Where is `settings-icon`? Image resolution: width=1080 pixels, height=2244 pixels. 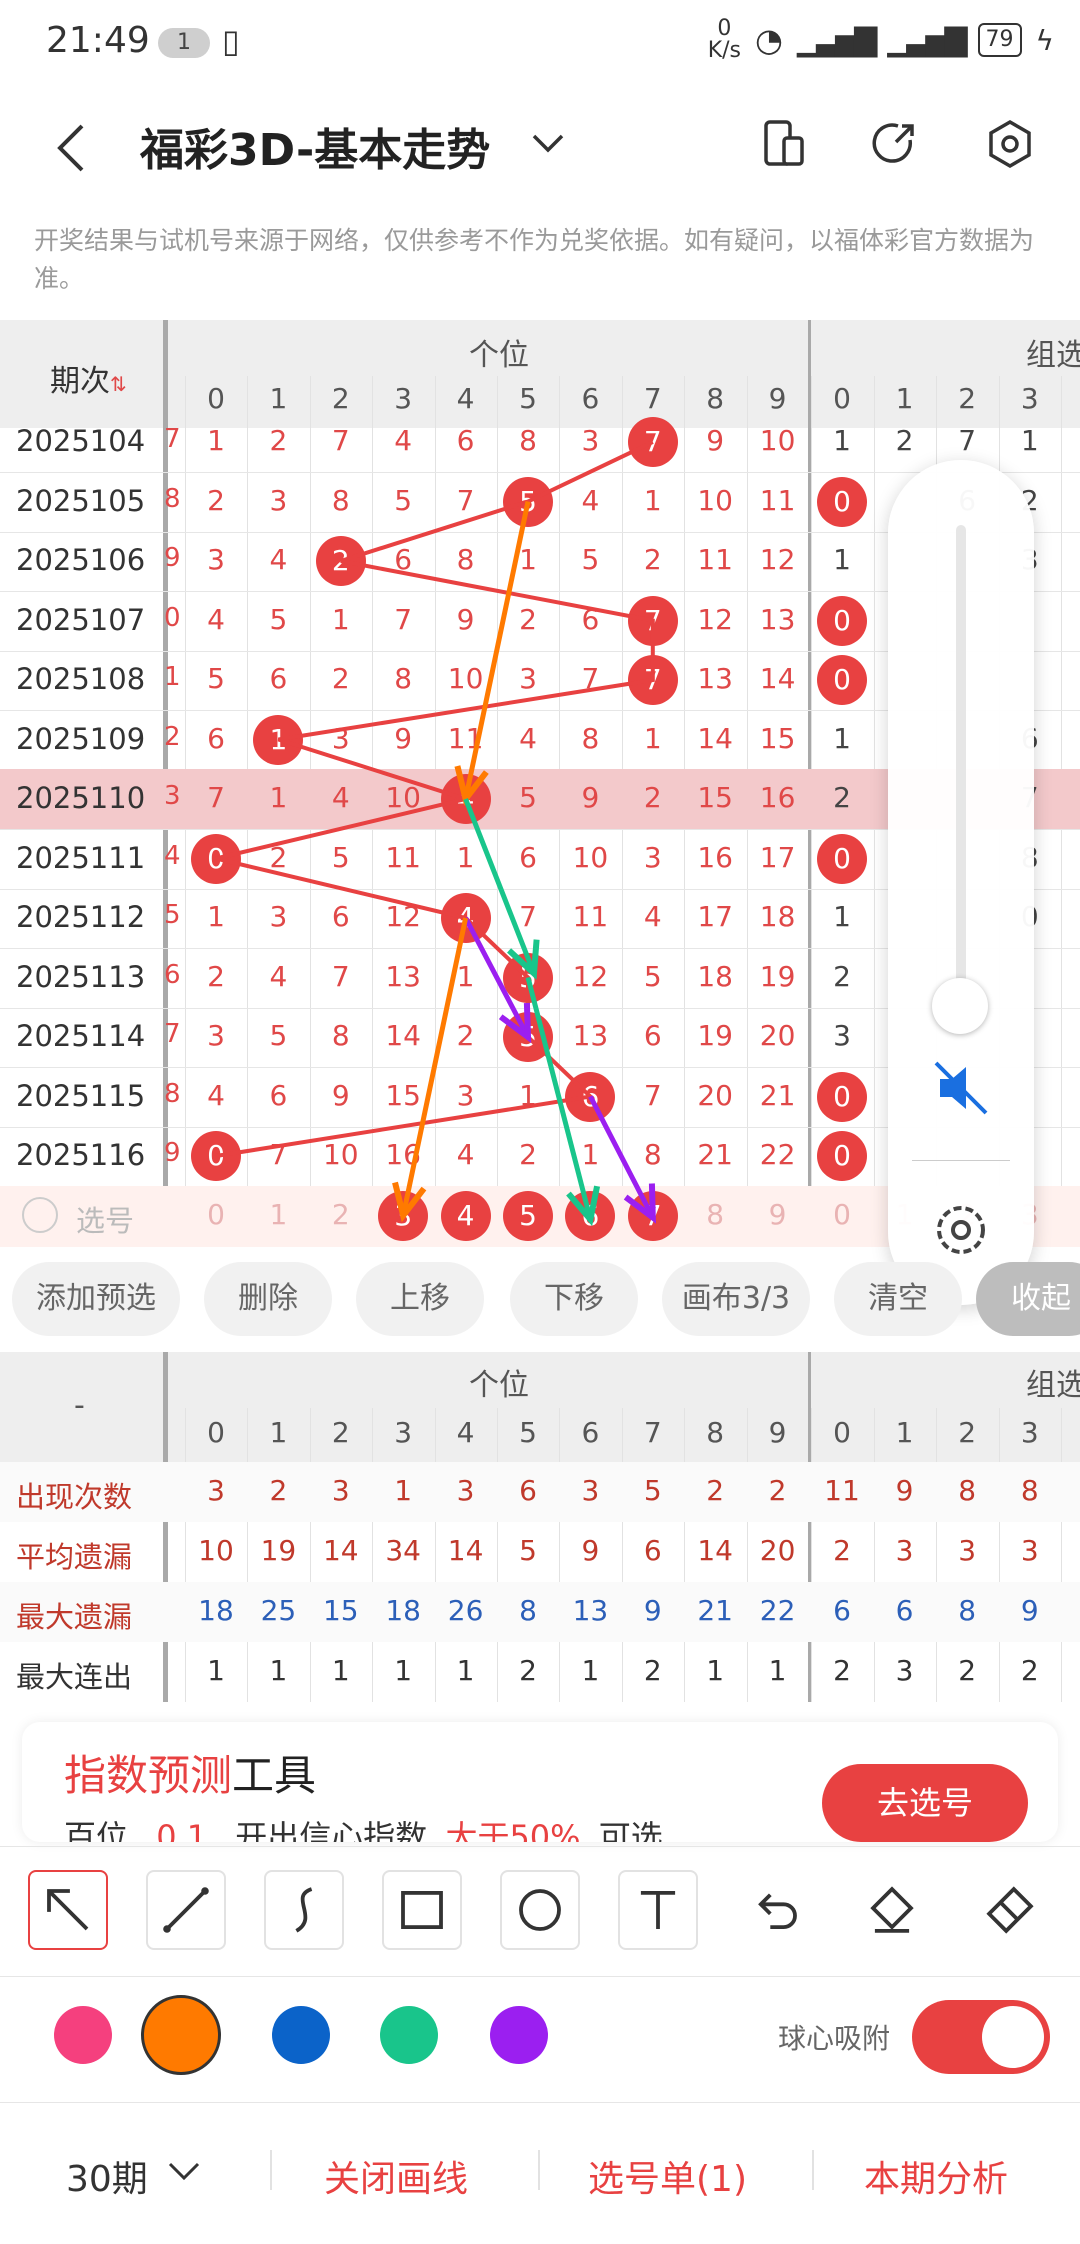
settings-icon is located at coordinates (1010, 144).